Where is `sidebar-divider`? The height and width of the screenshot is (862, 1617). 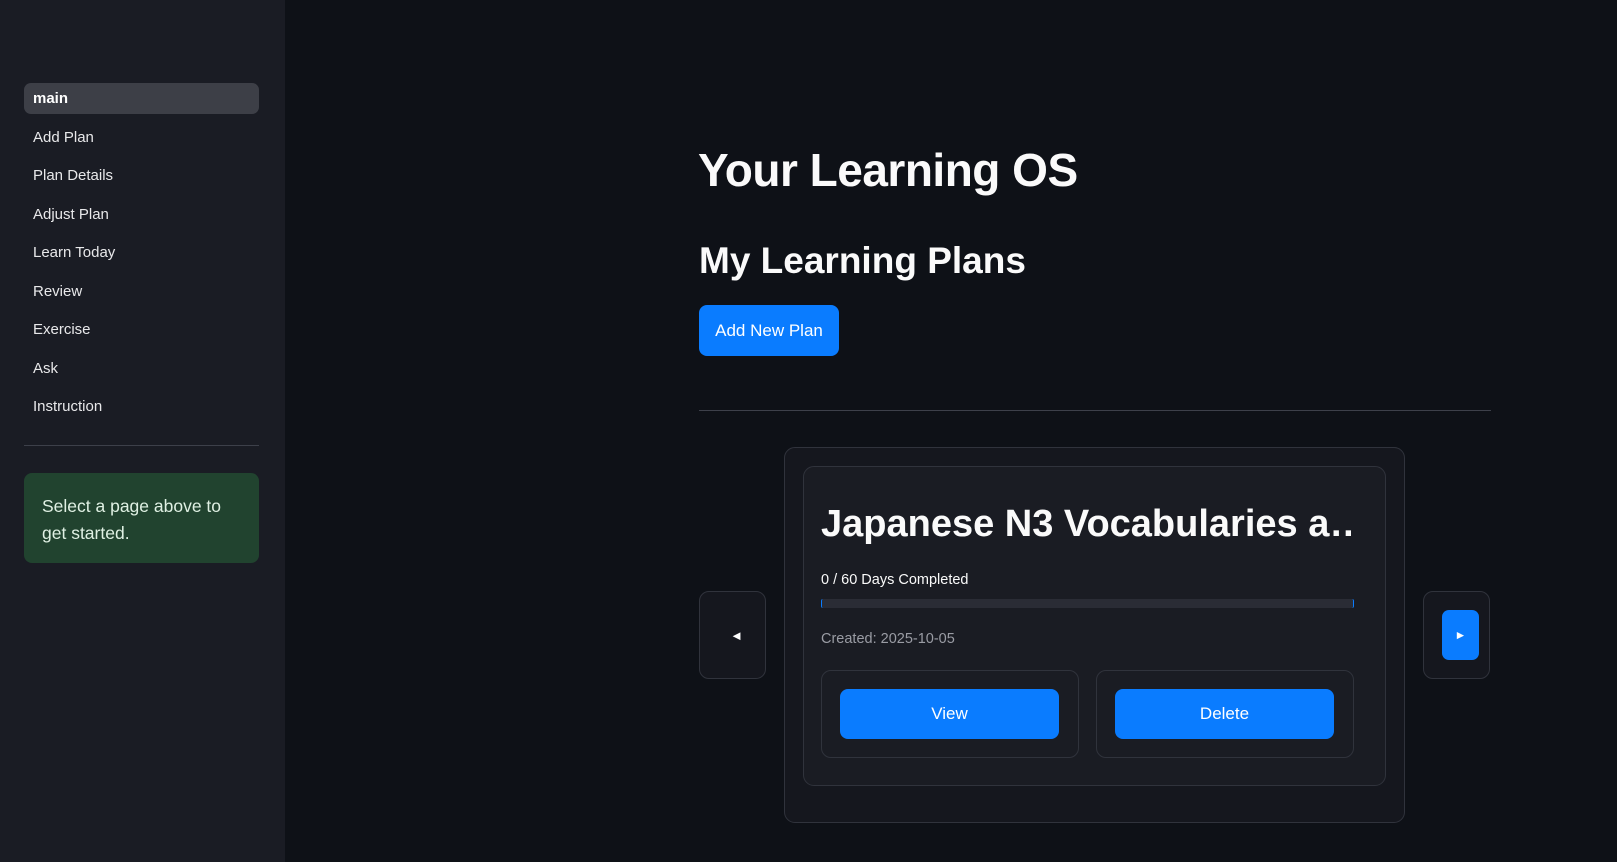 sidebar-divider is located at coordinates (141, 445).